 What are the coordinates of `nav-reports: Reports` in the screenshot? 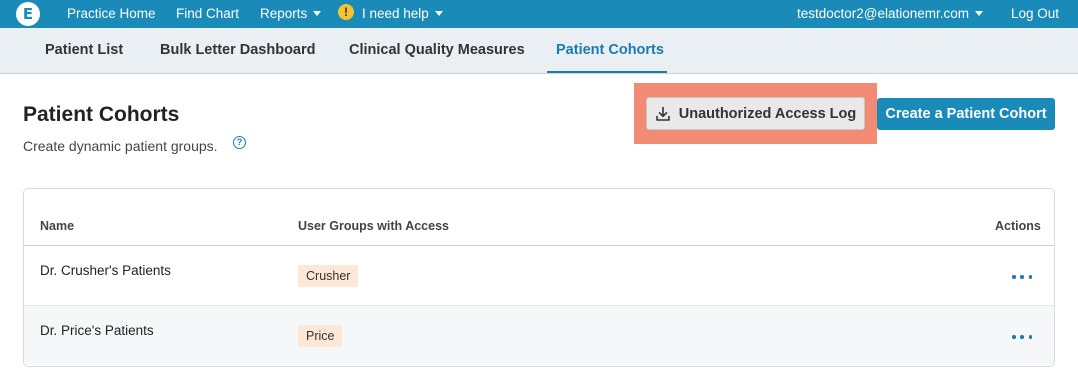 It's located at (291, 13).